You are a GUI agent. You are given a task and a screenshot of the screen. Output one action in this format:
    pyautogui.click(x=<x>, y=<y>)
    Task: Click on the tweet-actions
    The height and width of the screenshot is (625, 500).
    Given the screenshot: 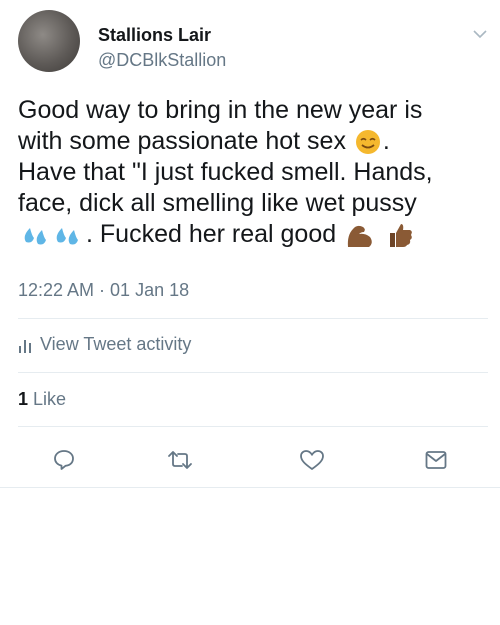 What is the action you would take?
    pyautogui.click(x=250, y=460)
    